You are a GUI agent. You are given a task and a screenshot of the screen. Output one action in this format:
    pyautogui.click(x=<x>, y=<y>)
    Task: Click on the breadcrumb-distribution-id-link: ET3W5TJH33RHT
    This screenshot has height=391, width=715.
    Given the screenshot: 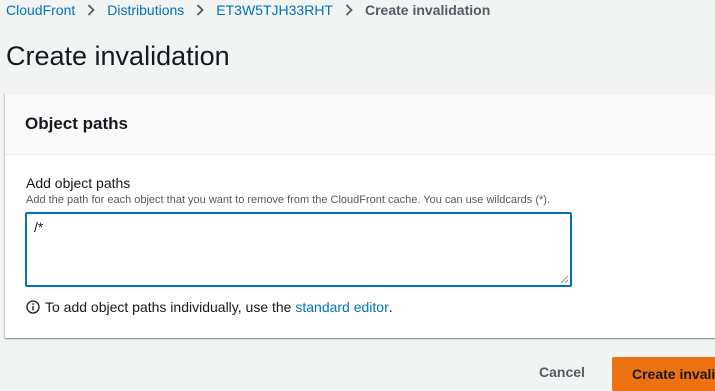 What is the action you would take?
    pyautogui.click(x=274, y=10)
    